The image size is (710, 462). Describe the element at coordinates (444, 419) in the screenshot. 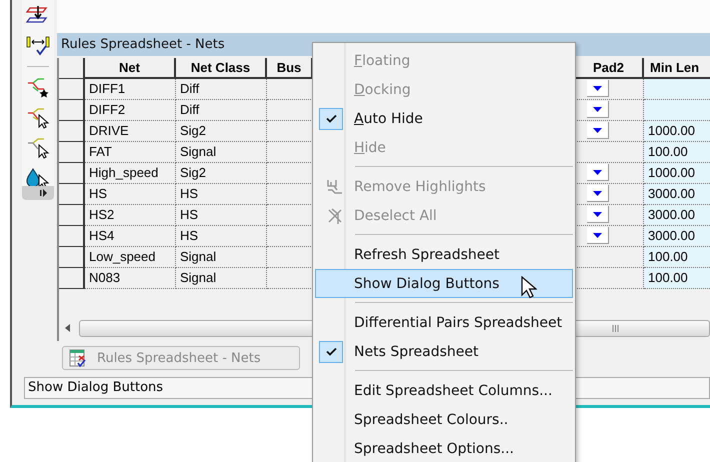

I see `menu-item: Spreadsheet Colours..` at that location.